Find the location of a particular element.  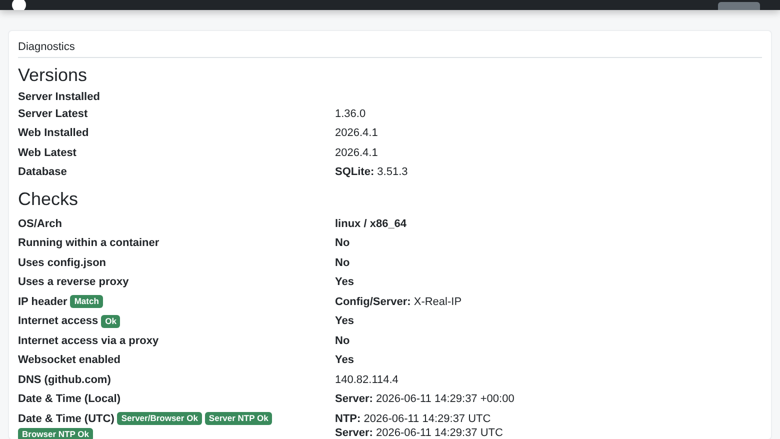

row-value: Server: 2026-06-11 14:29:37 +00:00 is located at coordinates (425, 399).